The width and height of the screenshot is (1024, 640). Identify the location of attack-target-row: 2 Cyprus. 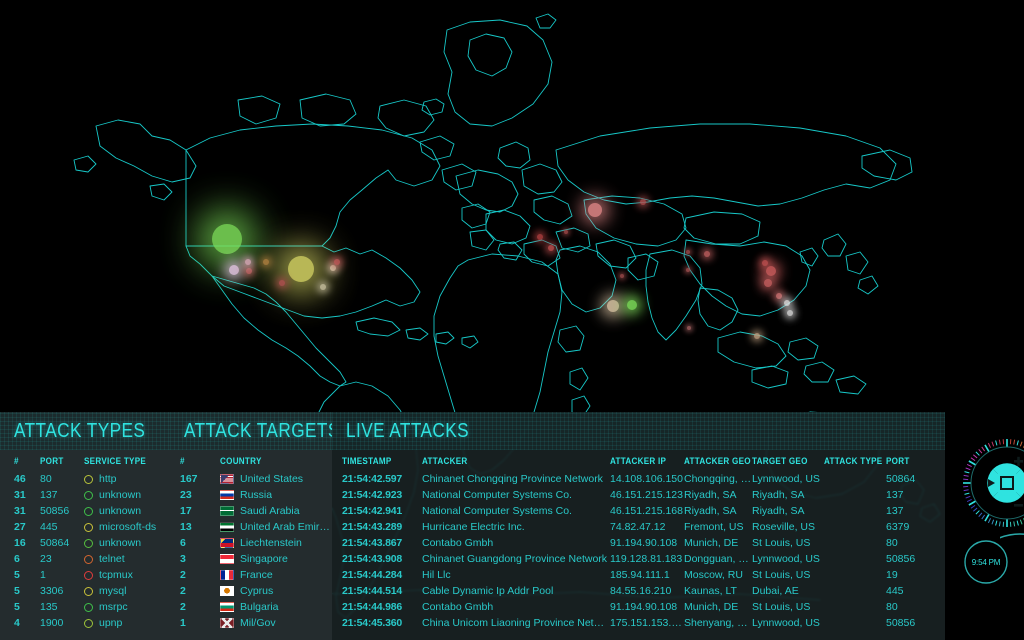
(256, 591).